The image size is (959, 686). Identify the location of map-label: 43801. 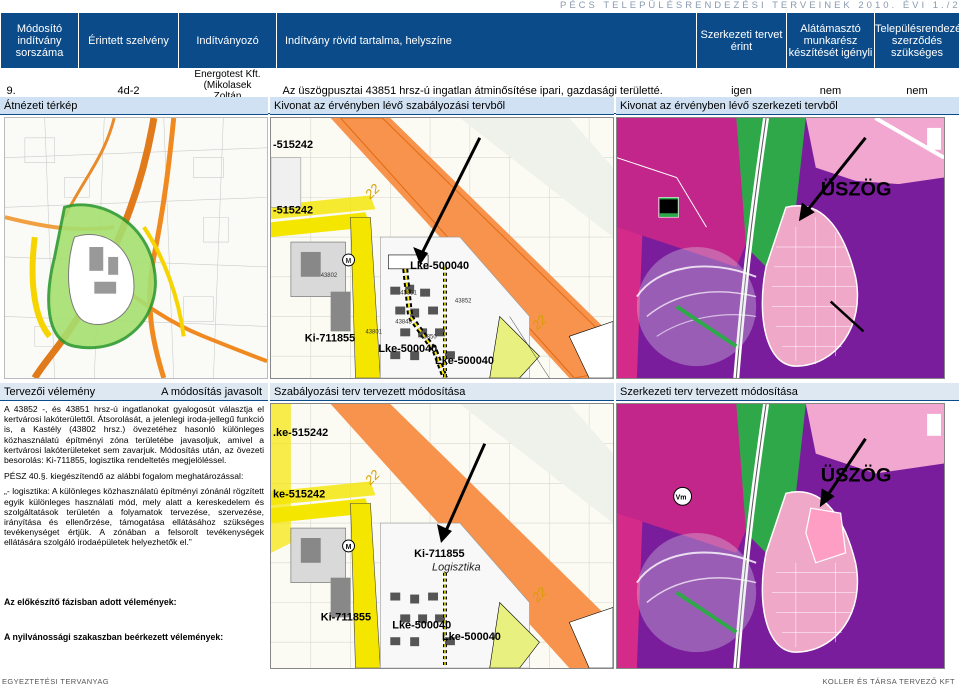
(373, 332).